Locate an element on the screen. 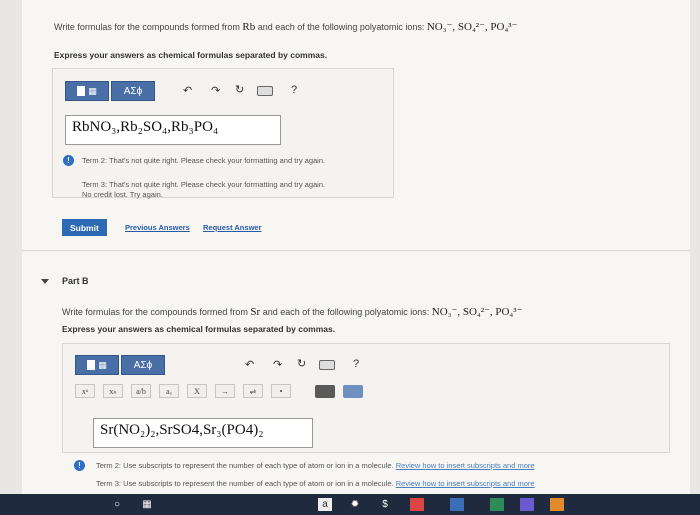 The width and height of the screenshot is (700, 515). submit-button: Submit is located at coordinates (84, 227).